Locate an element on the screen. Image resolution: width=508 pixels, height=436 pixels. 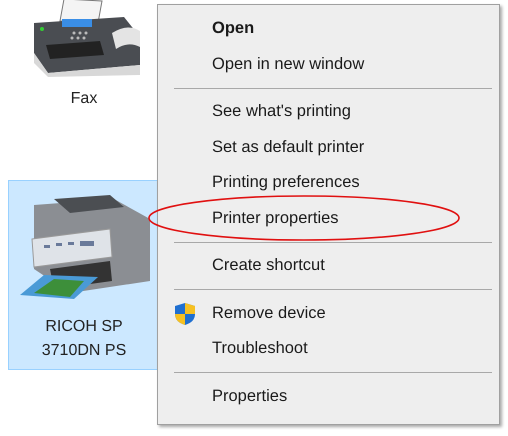
desktop-item: Fax is located at coordinates (84, 59).